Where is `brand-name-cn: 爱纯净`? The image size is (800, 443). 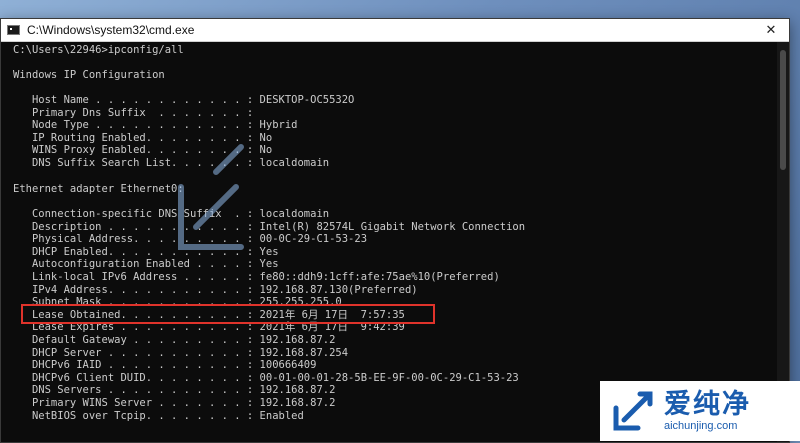
brand-name-cn: 爱纯净 is located at coordinates (707, 404).